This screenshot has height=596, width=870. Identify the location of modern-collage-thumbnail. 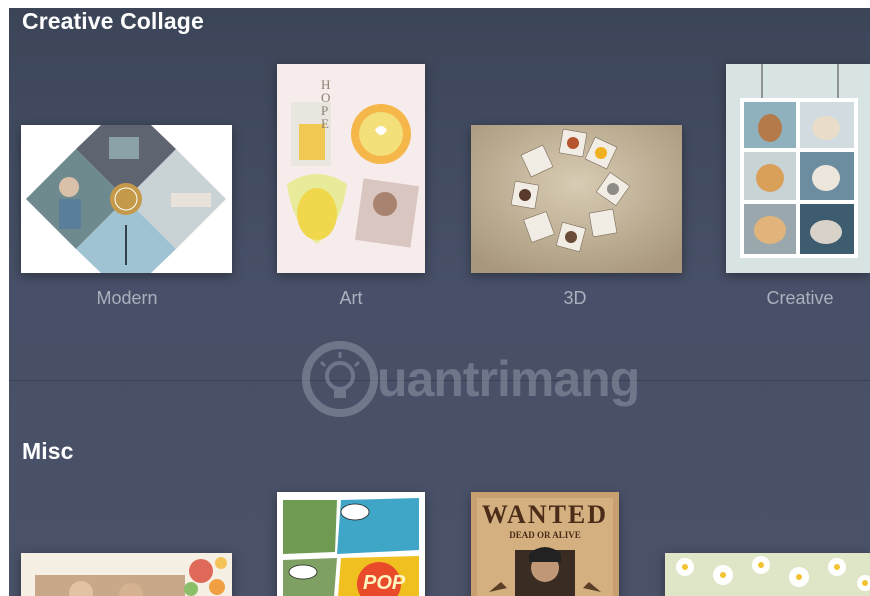
(126, 199).